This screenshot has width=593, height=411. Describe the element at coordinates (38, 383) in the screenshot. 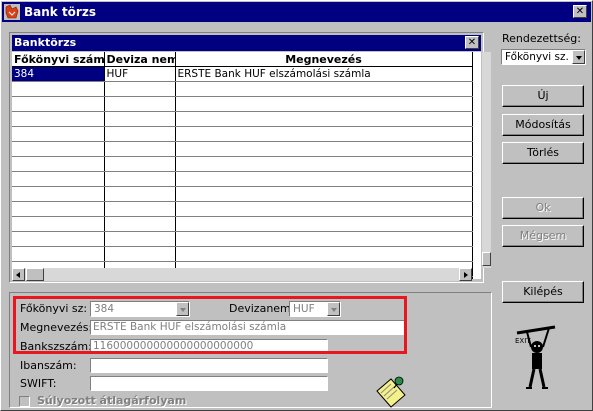

I see `swift-label: SWIFT:` at that location.